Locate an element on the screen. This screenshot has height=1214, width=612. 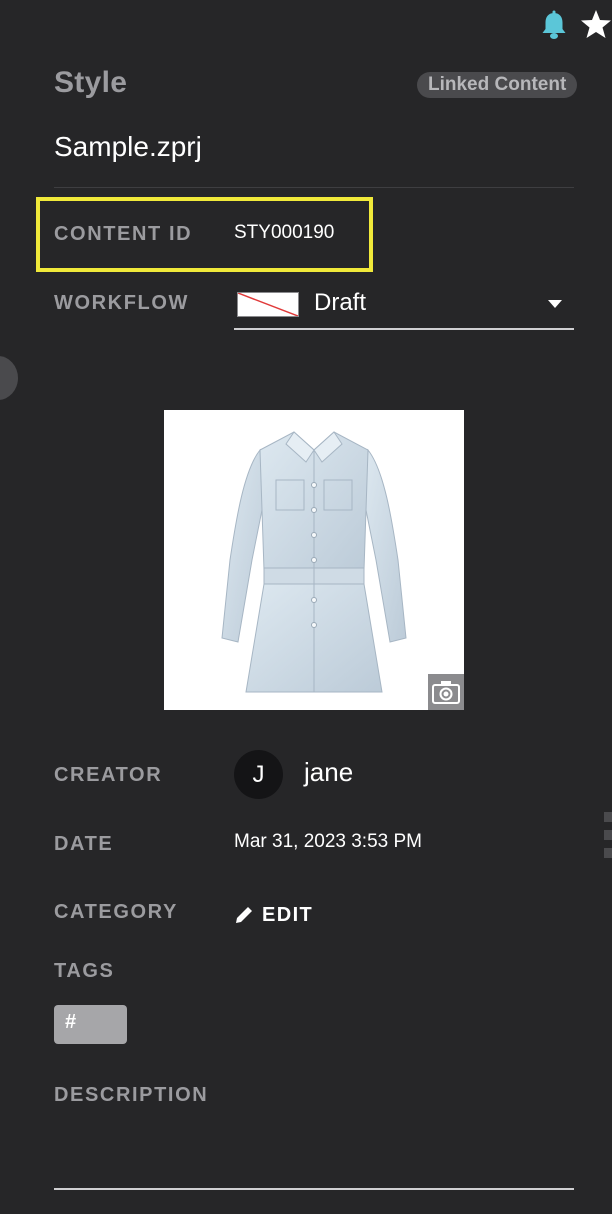
content-id-value: STY000190 is located at coordinates (284, 232).